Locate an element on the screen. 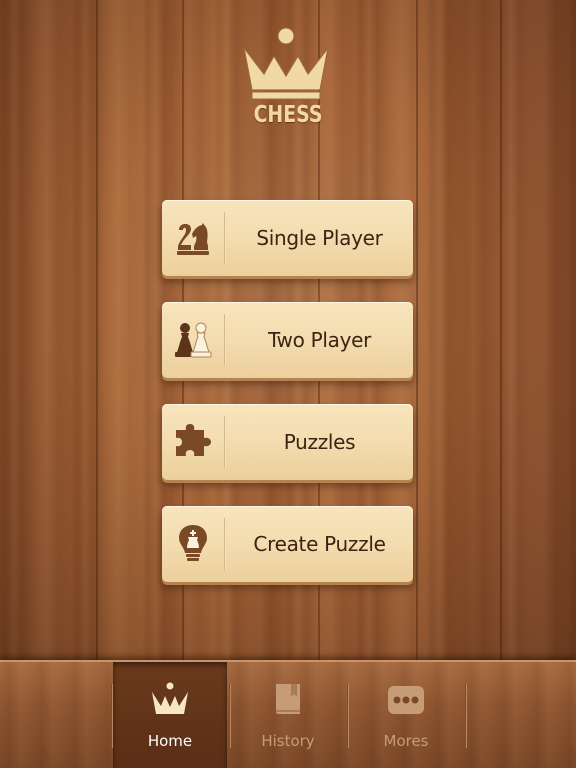 The image size is (576, 768). ellipsis-icon is located at coordinates (406, 700).